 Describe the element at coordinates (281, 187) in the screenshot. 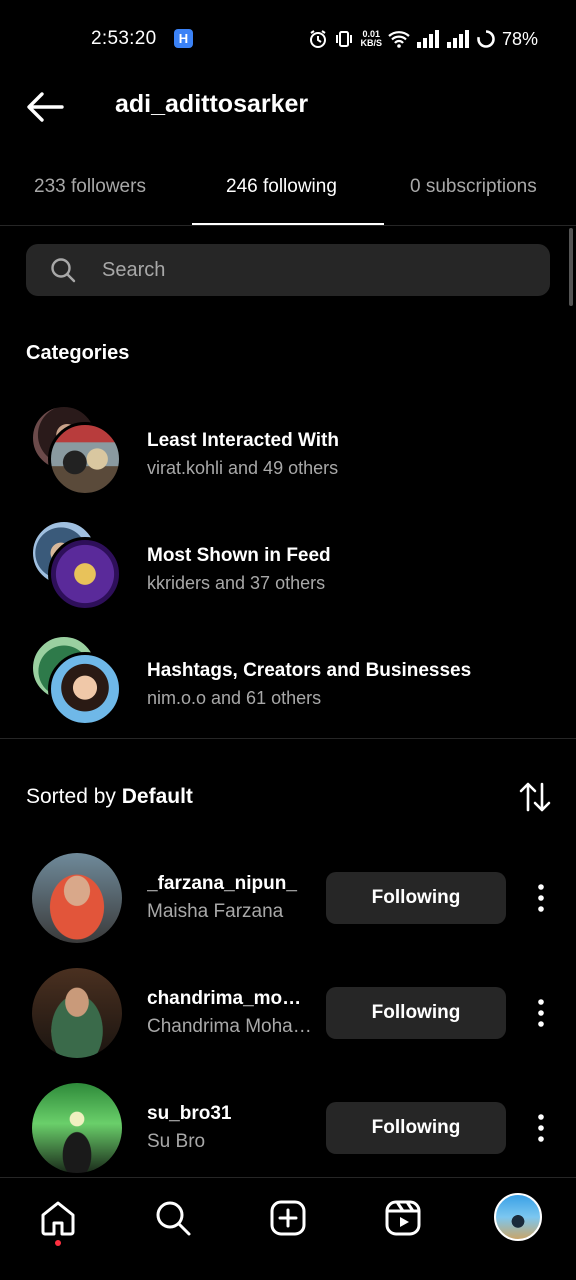

I see `tab-following: 246 following` at that location.